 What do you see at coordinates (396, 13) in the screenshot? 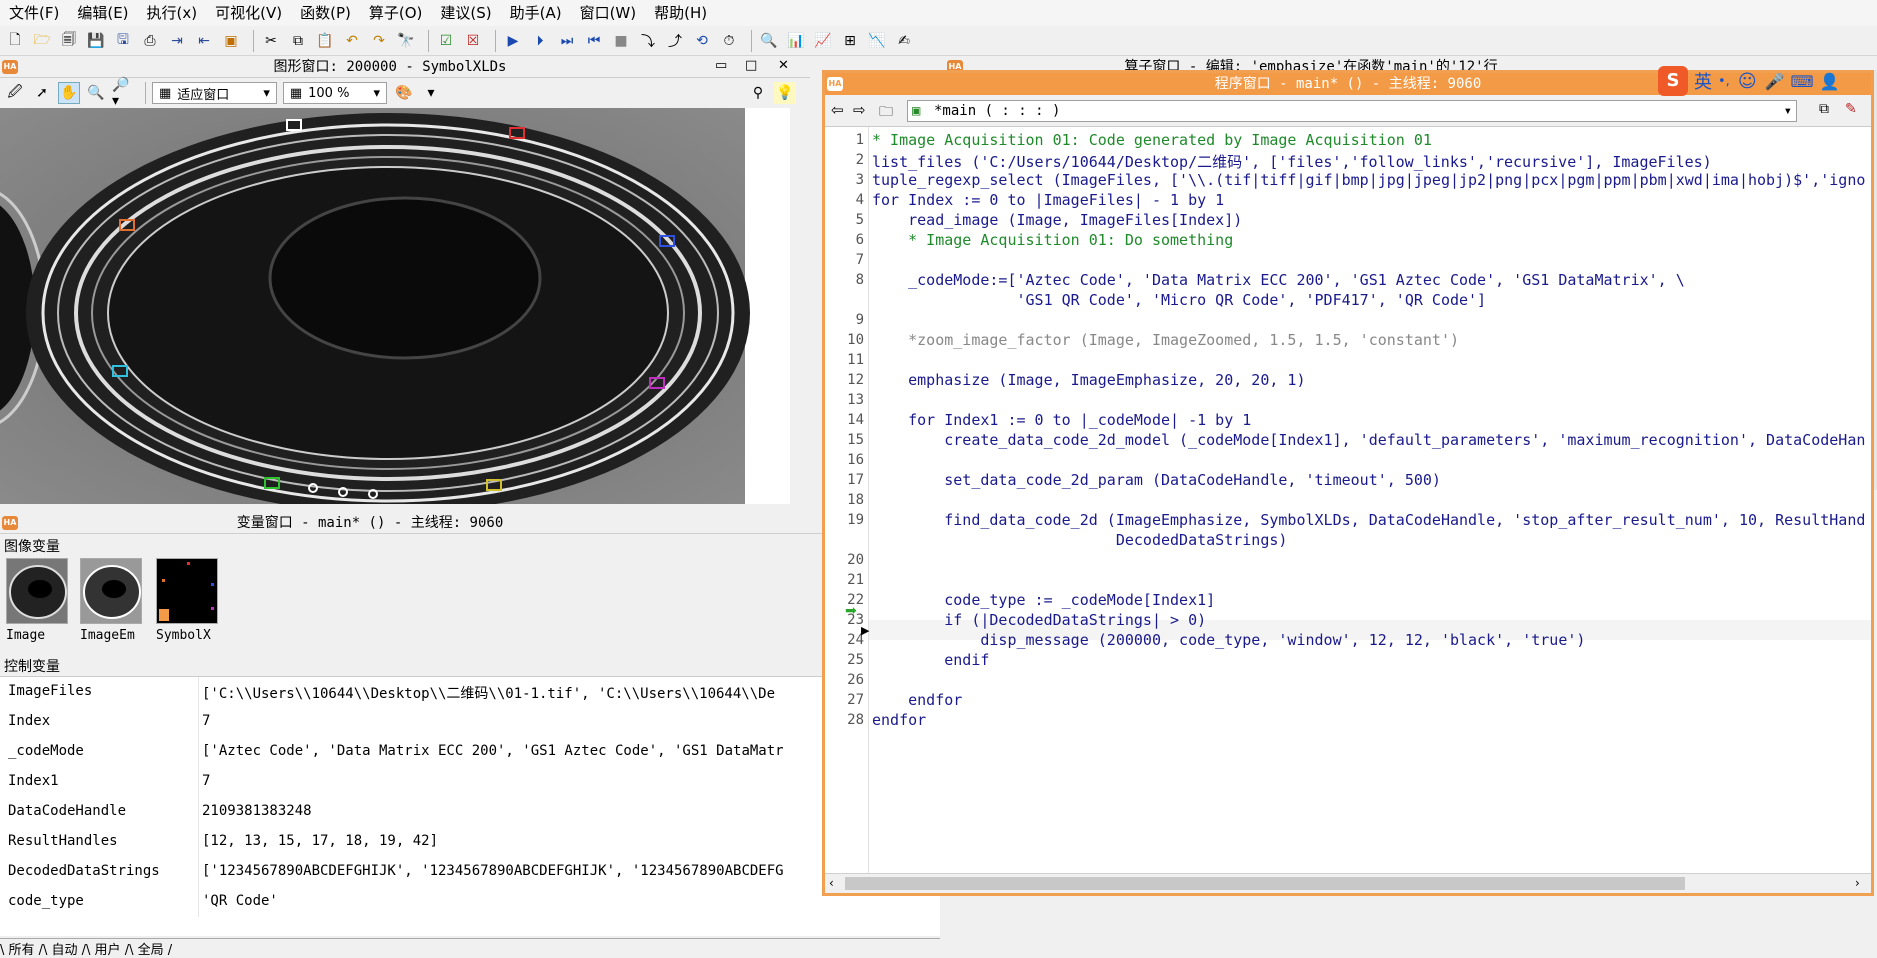
I see `menu-item: 算子(O)` at bounding box center [396, 13].